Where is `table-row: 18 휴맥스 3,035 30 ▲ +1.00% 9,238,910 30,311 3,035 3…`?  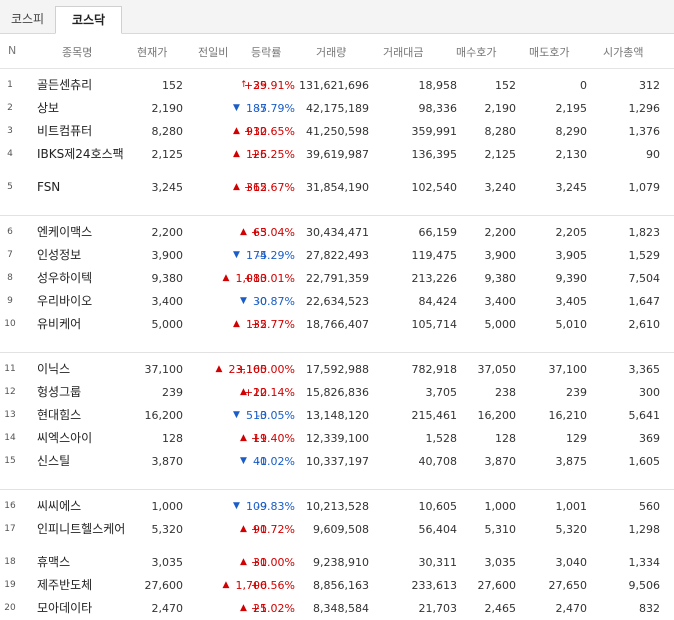 table-row: 18 휴맥스 3,035 30 ▲ +1.00% 9,238,910 30,311 3,035 3… is located at coordinates (337, 562).